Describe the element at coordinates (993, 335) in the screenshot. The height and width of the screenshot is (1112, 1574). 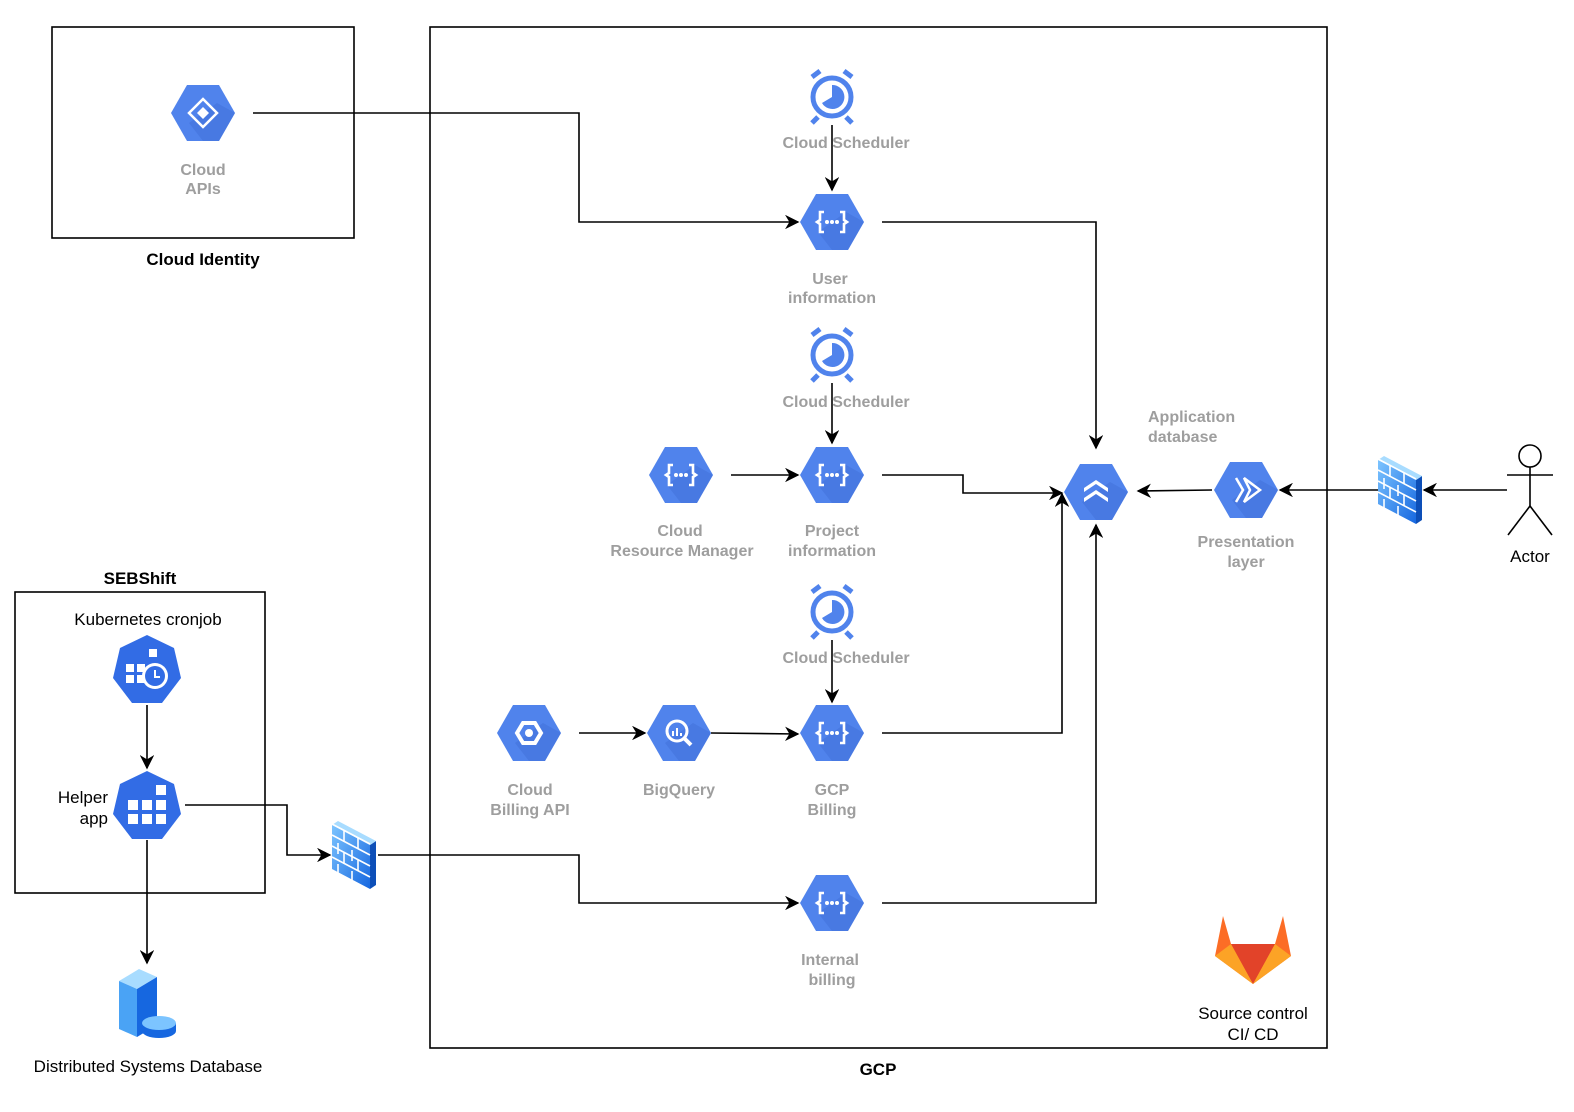
I see `edge-user-info-app-db` at that location.